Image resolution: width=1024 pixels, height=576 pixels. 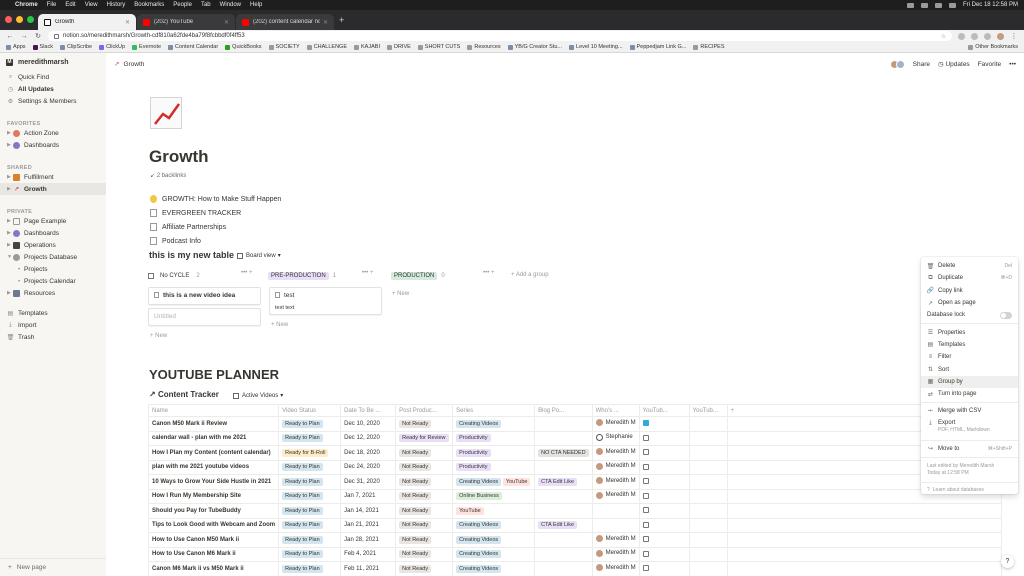 What do you see at coordinates (969, 303) in the screenshot?
I see `menu-item-open-as-page: ↗ Open as page` at bounding box center [969, 303].